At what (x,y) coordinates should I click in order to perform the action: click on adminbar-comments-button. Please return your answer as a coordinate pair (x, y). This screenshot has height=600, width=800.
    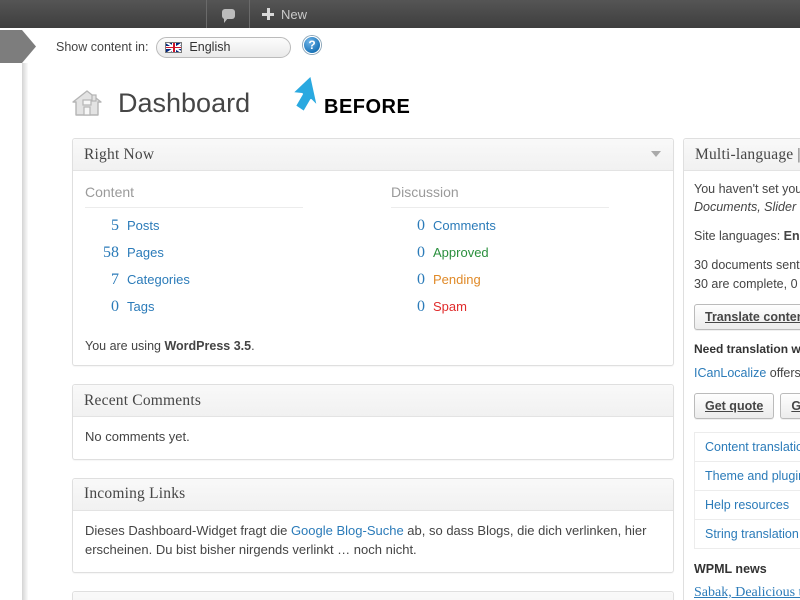
    Looking at the image, I should click on (228, 14).